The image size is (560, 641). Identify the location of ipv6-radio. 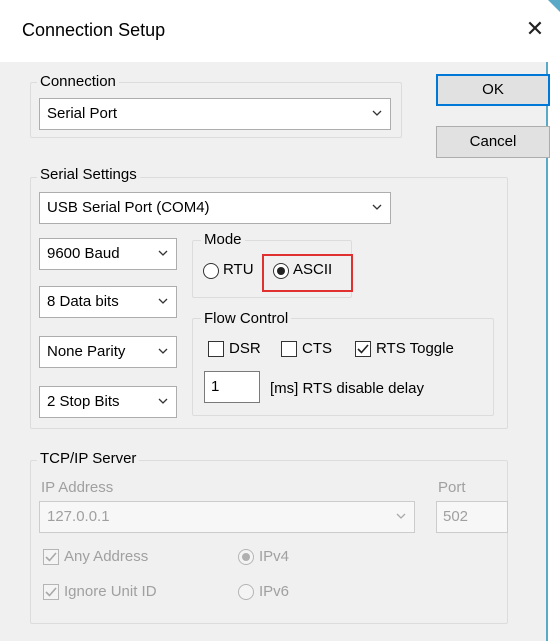
(246, 592).